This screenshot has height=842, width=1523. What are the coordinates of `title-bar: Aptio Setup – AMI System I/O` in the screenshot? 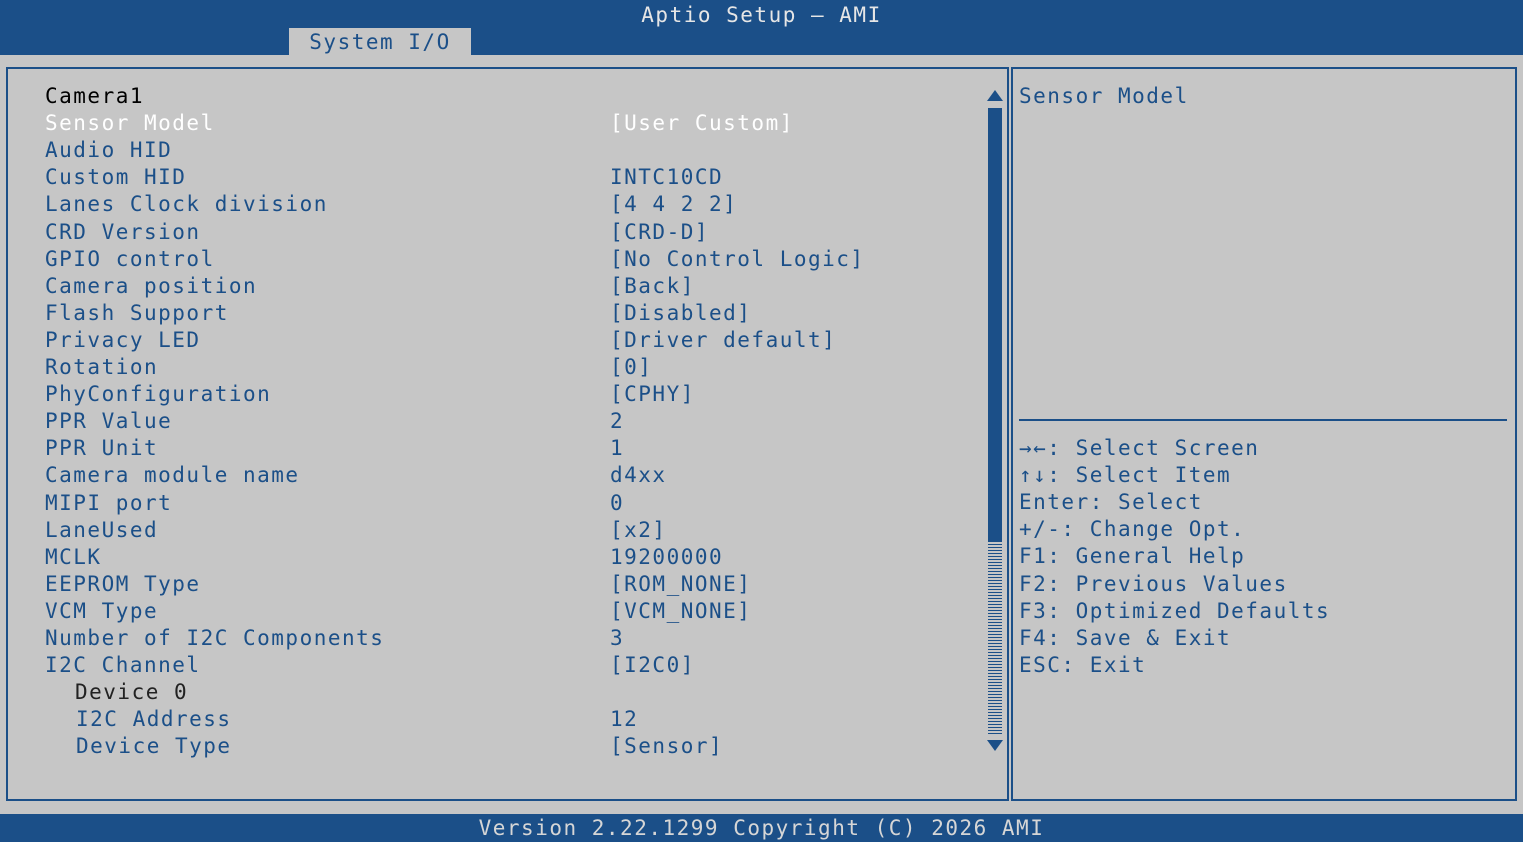 It's located at (761, 27).